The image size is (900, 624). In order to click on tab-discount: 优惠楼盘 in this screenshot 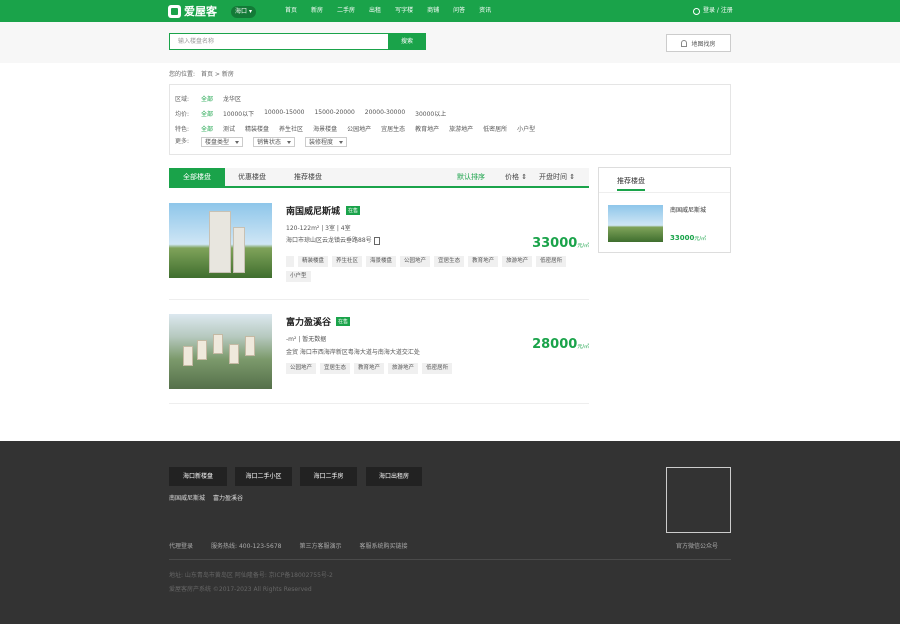, I will do `click(252, 177)`.